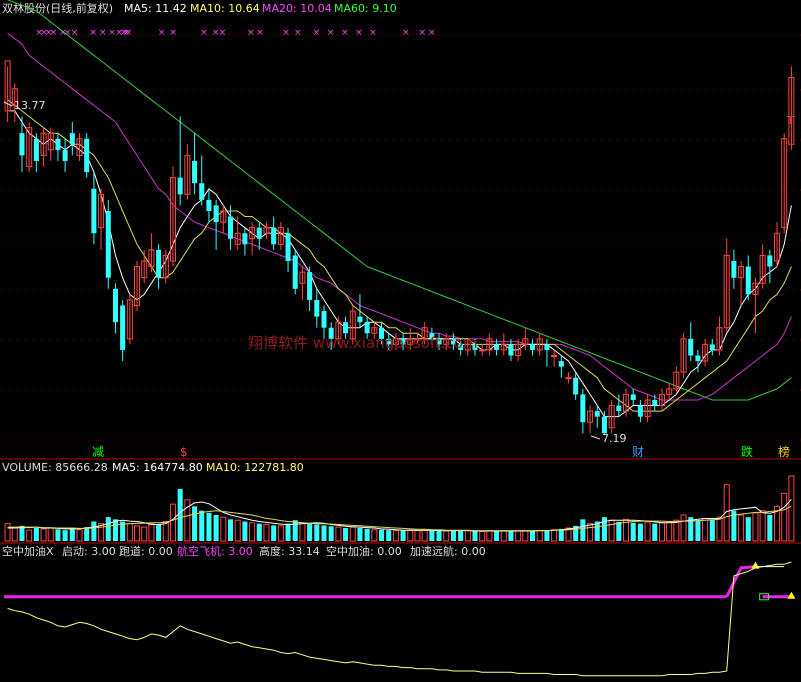 The height and width of the screenshot is (682, 801). Describe the element at coordinates (28, 551) in the screenshot. I see `indicator-name: 空中加油X` at that location.